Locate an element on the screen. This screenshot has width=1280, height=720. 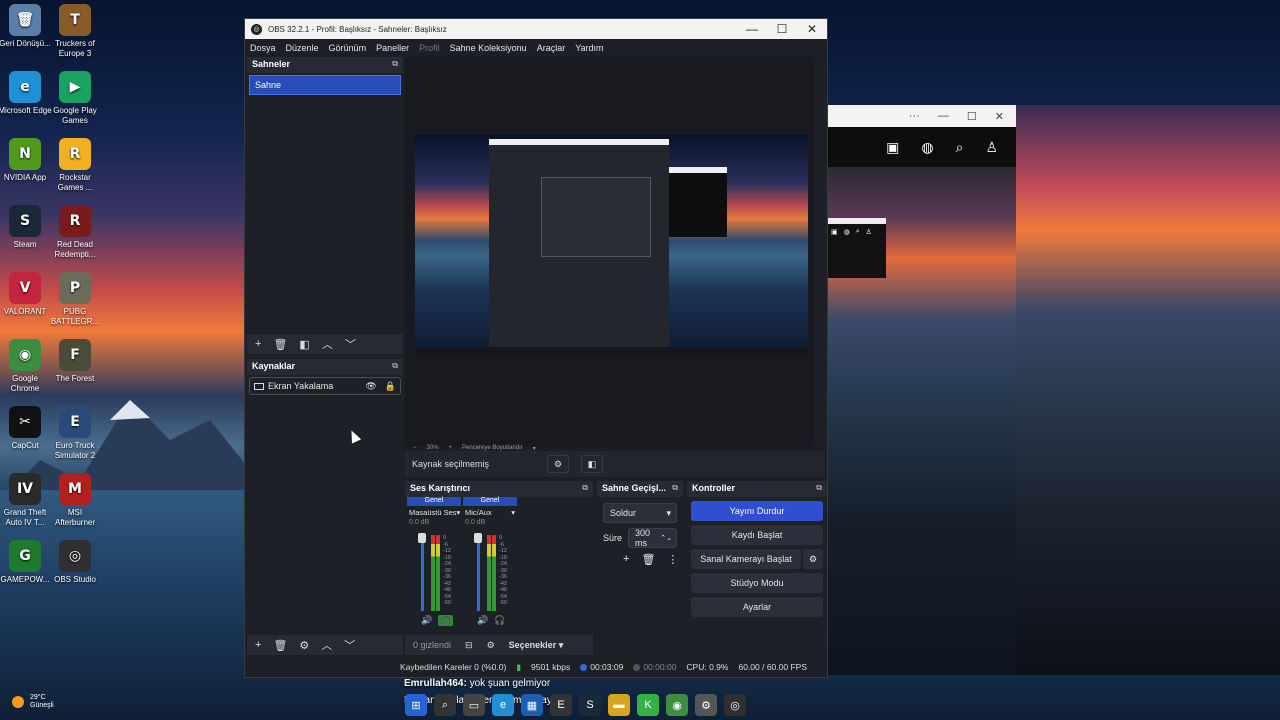
source-item: Ekran Yakalama 👁 🔒 is located at coordinates (325, 386).